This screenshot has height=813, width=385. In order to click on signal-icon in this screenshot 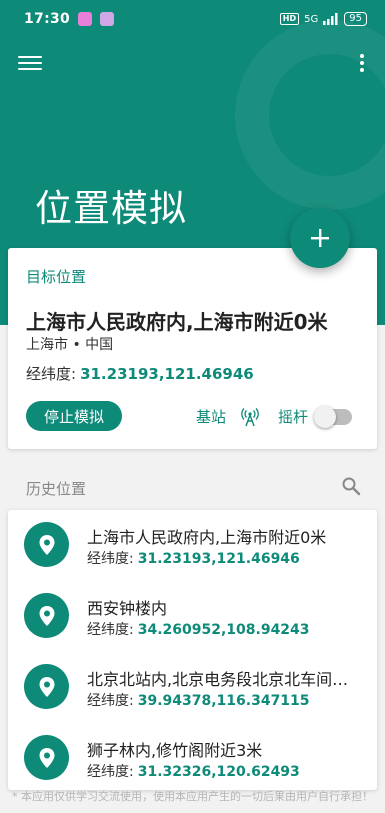, I will do `click(330, 19)`.